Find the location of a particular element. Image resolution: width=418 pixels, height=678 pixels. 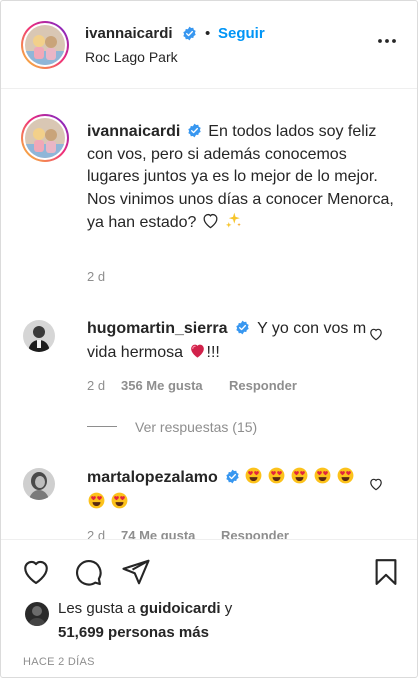

share-icon is located at coordinates (136, 572).